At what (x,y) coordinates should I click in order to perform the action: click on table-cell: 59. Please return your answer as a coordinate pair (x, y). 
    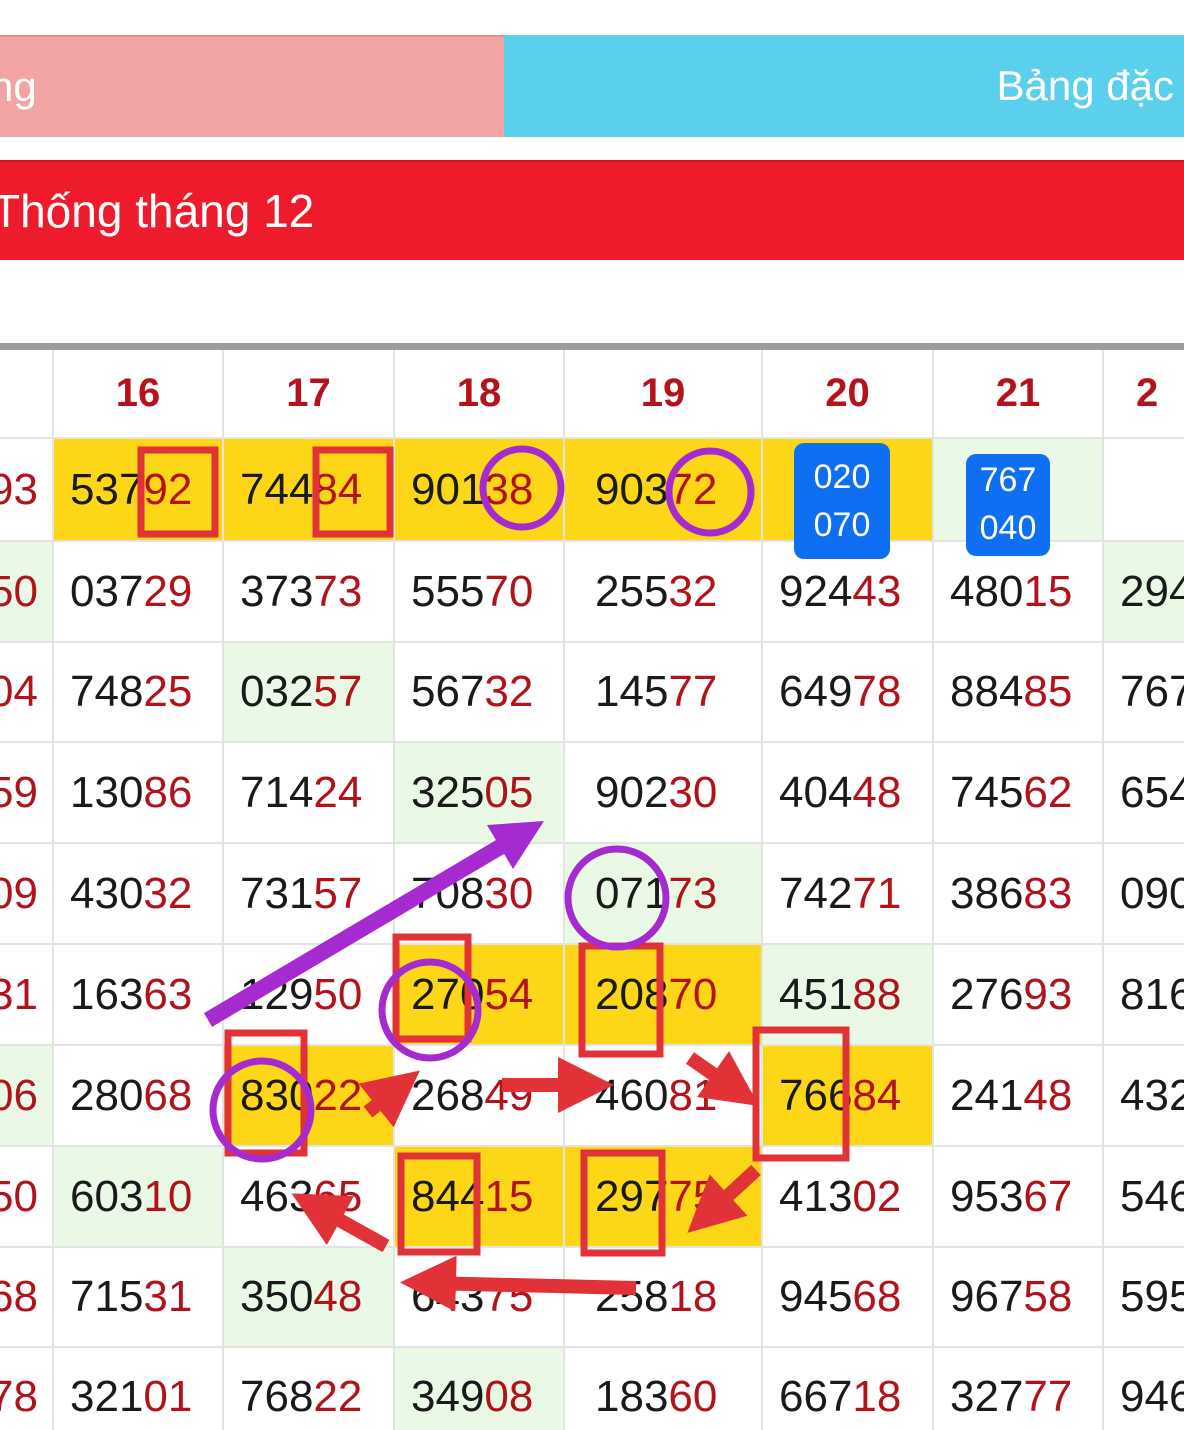
    Looking at the image, I should click on (27, 793).